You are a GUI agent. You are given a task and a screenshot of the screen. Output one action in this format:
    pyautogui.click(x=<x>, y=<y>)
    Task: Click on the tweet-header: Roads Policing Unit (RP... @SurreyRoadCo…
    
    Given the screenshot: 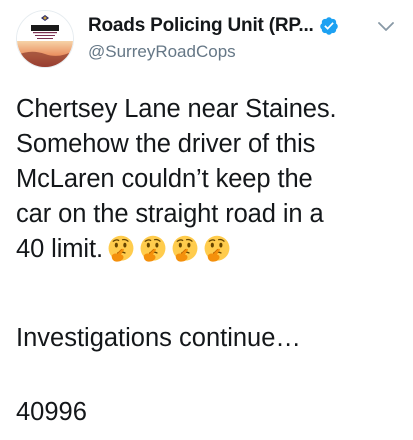 What is the action you would take?
    pyautogui.click(x=228, y=38)
    